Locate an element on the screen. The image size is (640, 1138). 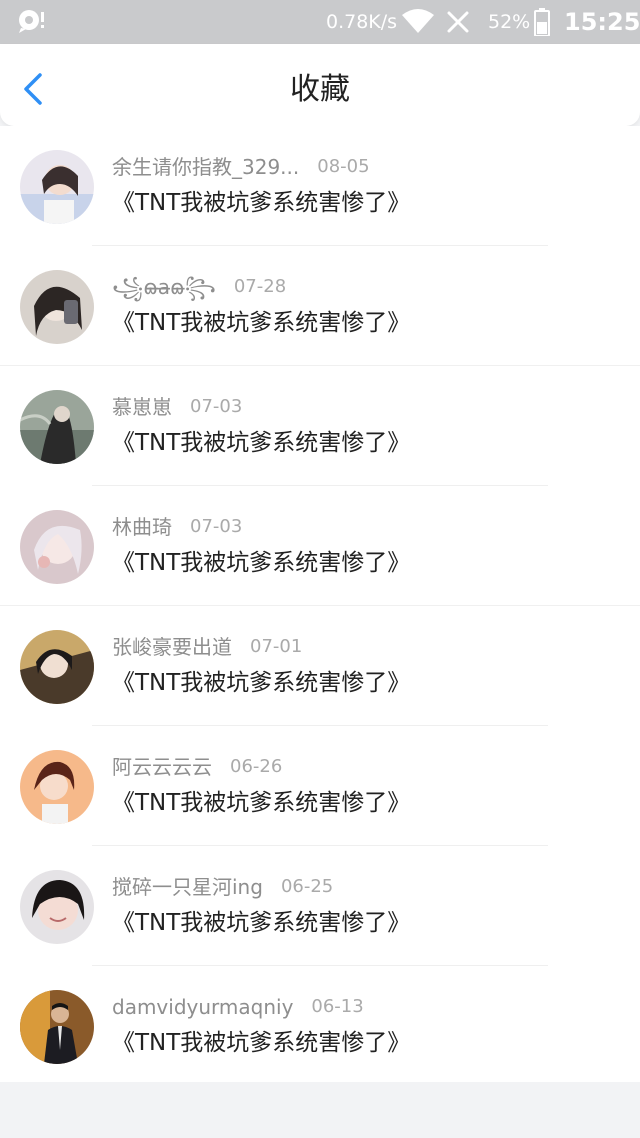
list-item: 阿云云云云 06-26 《TNT我被坑爹系统害惨了》 is located at coordinates (320, 786).